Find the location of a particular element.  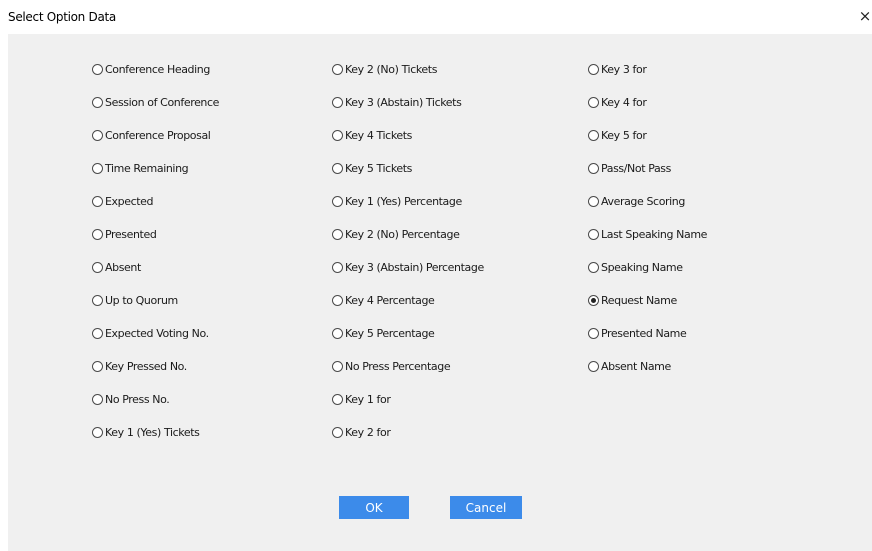

radio-option-label: Key 1 (Yes) Percentage is located at coordinates (403, 201).